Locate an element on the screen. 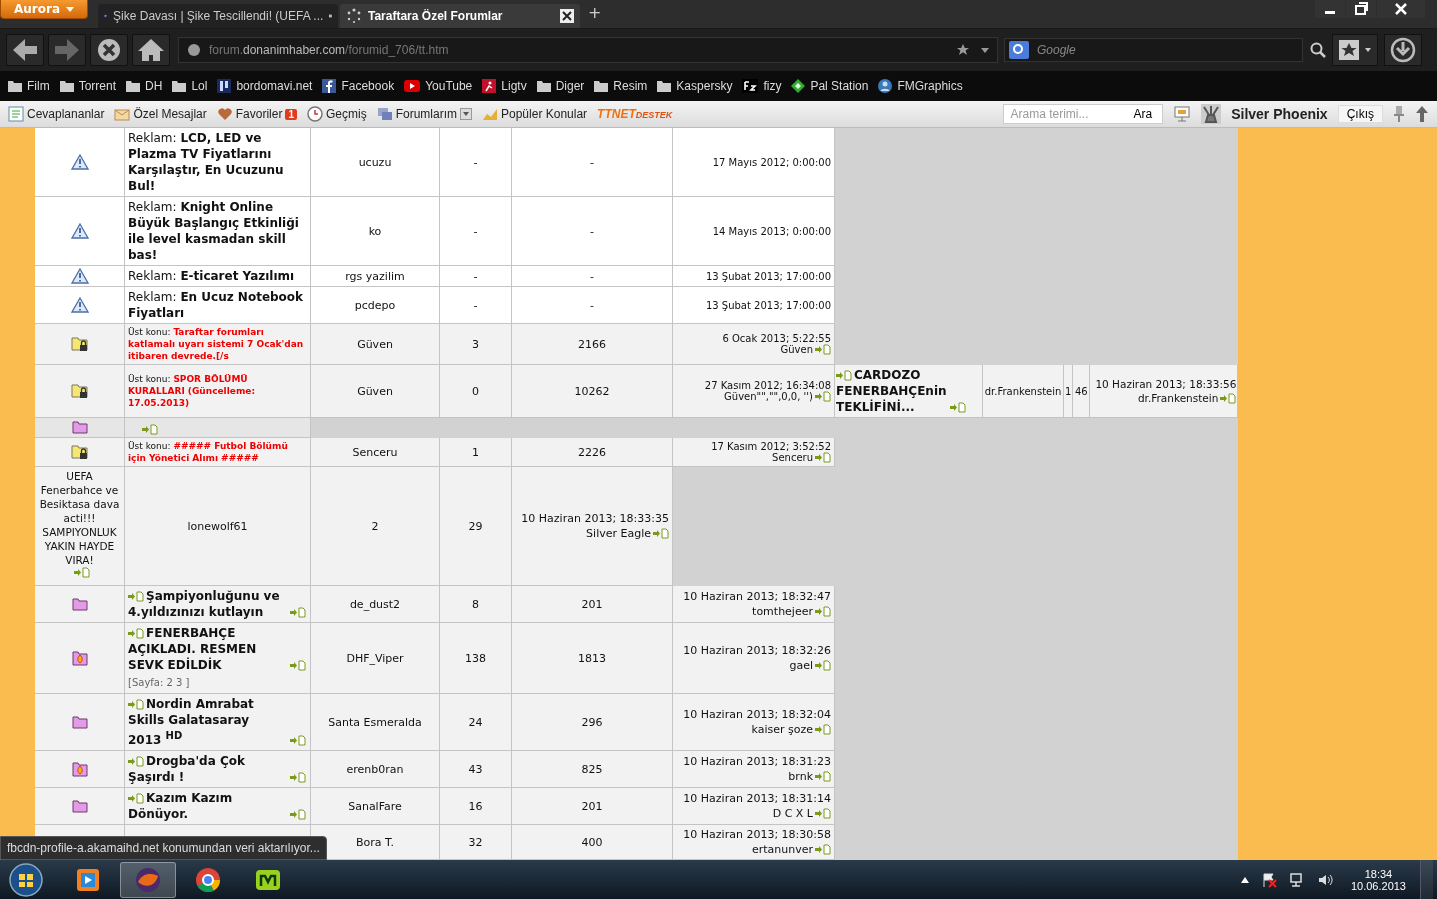  last-post-user: ertanunver is located at coordinates (782, 849).